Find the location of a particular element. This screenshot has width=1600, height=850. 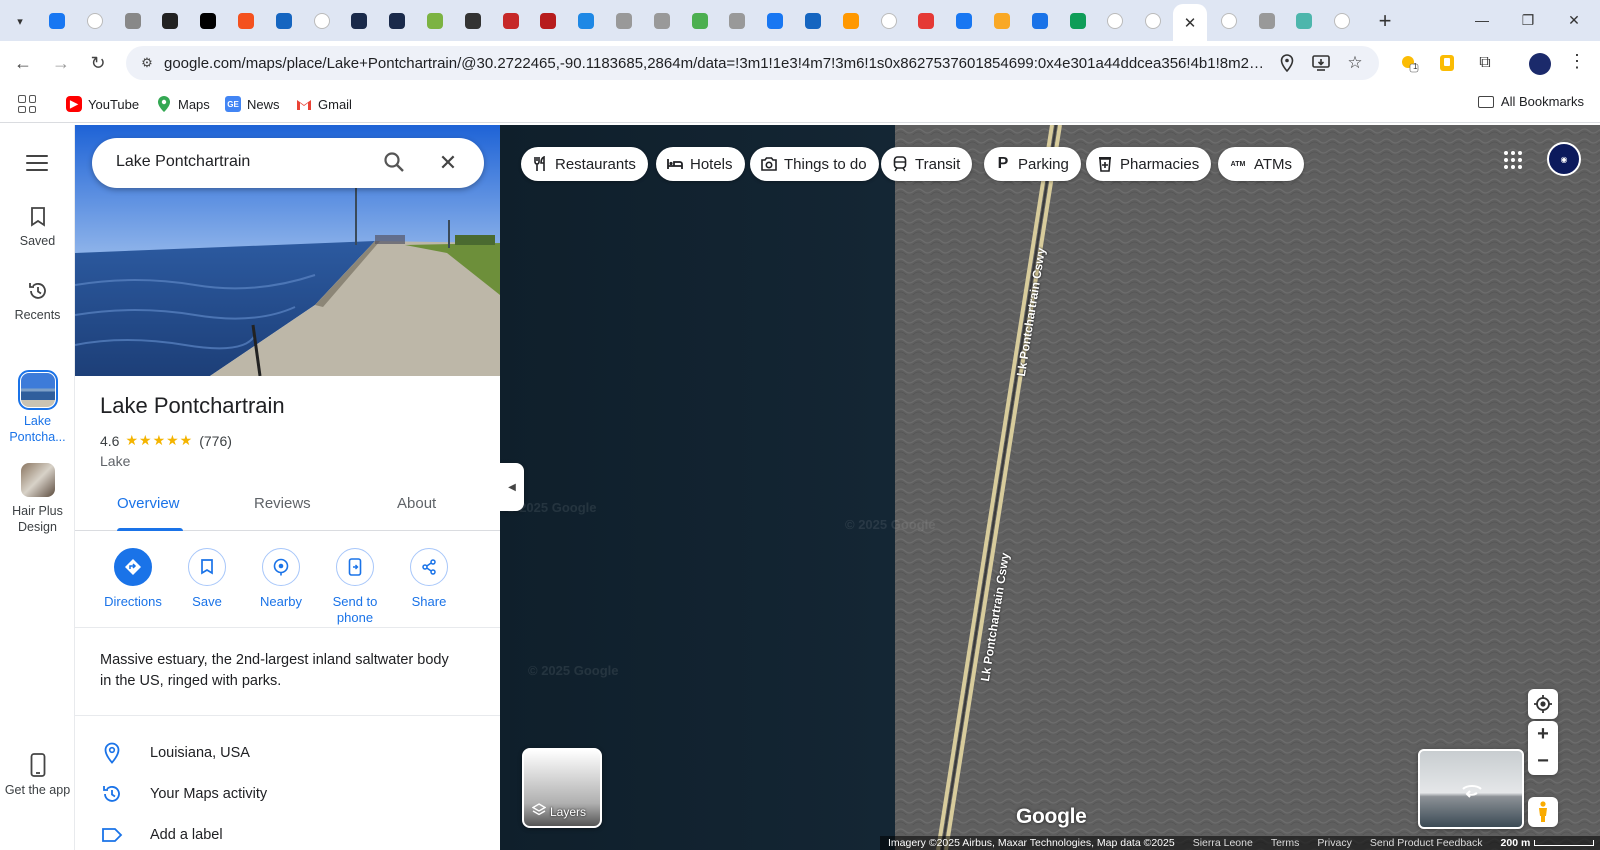

pegman-button is located at coordinates (1543, 812).